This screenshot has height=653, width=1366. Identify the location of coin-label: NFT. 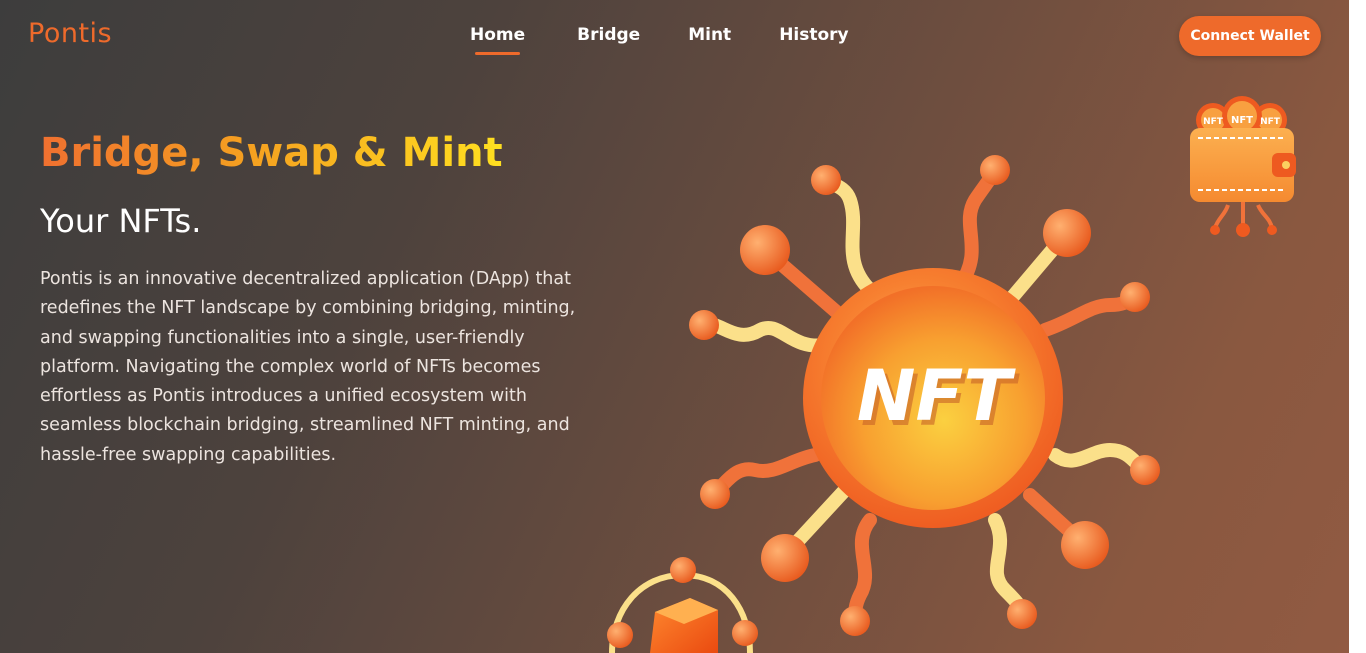
(936, 396).